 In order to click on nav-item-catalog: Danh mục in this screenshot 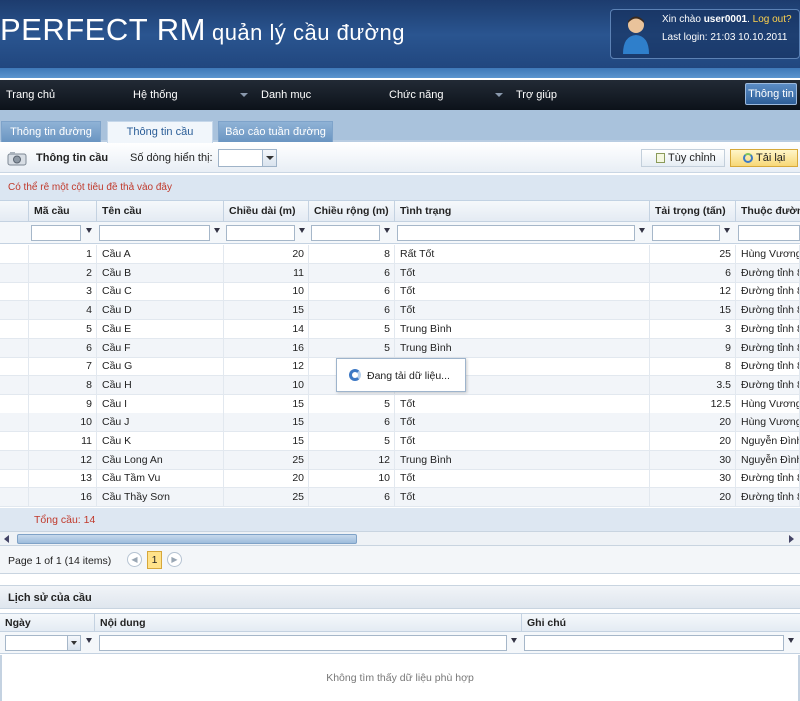, I will do `click(286, 95)`.